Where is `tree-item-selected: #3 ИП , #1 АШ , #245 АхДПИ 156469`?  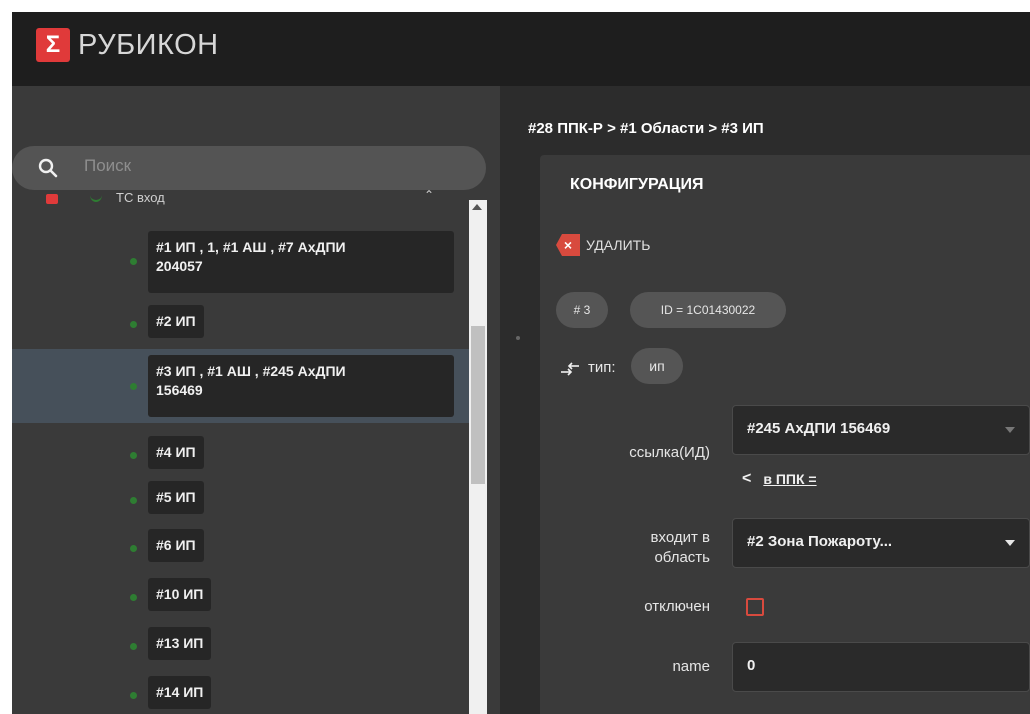
tree-item-selected: #3 ИП , #1 АШ , #245 АхДПИ 156469 is located at coordinates (244, 386).